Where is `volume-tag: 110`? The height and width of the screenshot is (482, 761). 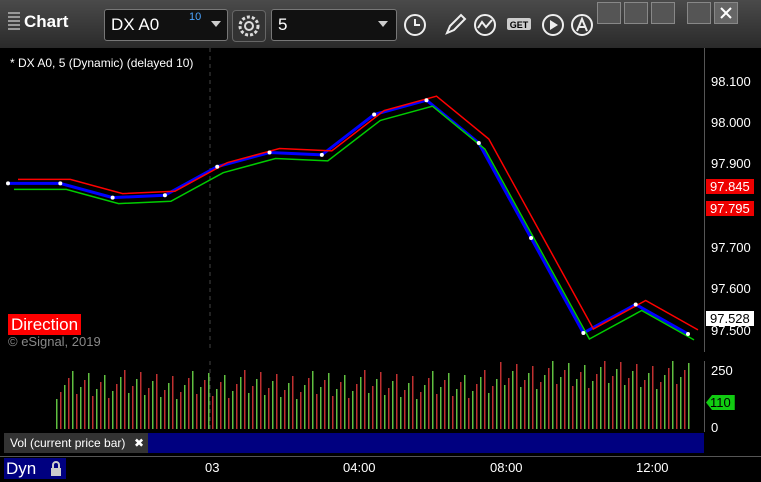
volume-tag: 110 is located at coordinates (720, 402).